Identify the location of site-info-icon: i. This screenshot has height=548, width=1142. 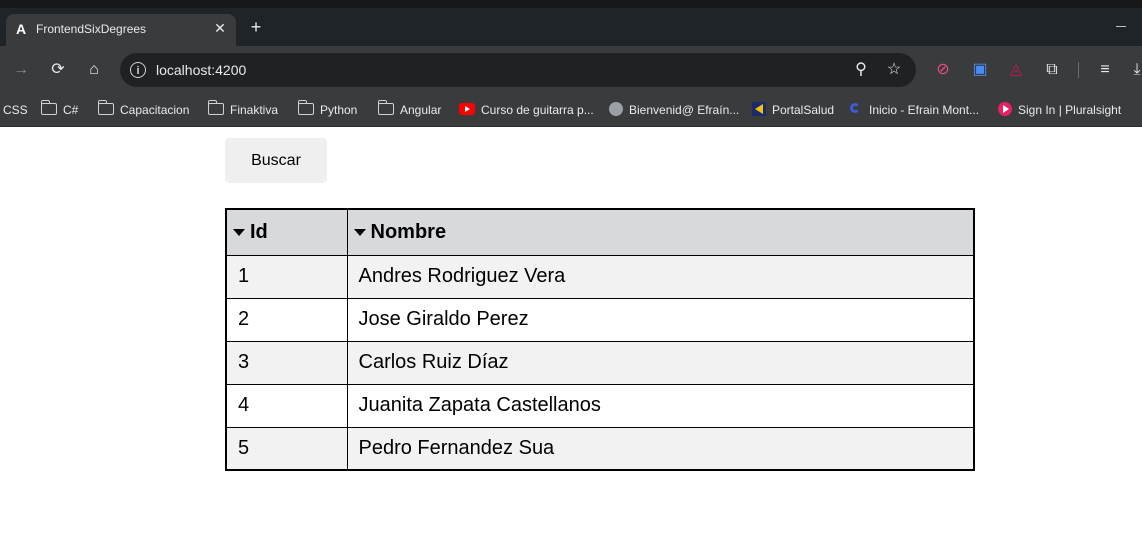
(138, 70).